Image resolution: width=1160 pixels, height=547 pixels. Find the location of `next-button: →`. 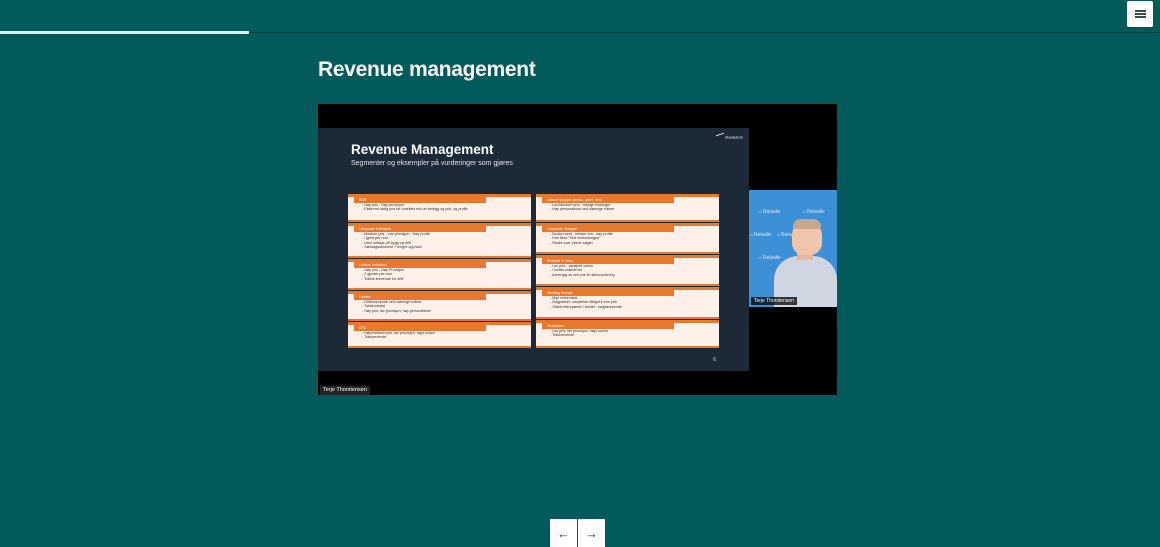

next-button: → is located at coordinates (591, 533).